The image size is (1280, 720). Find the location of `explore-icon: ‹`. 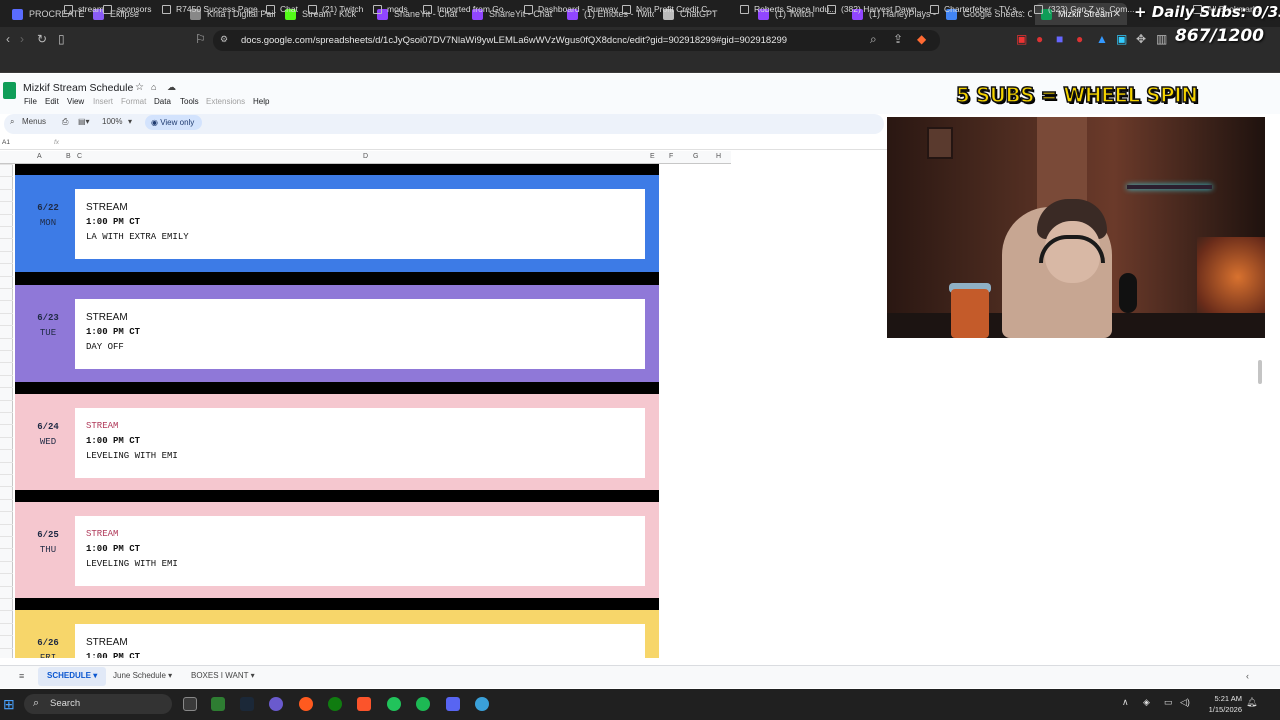

explore-icon: ‹ is located at coordinates (1247, 676).